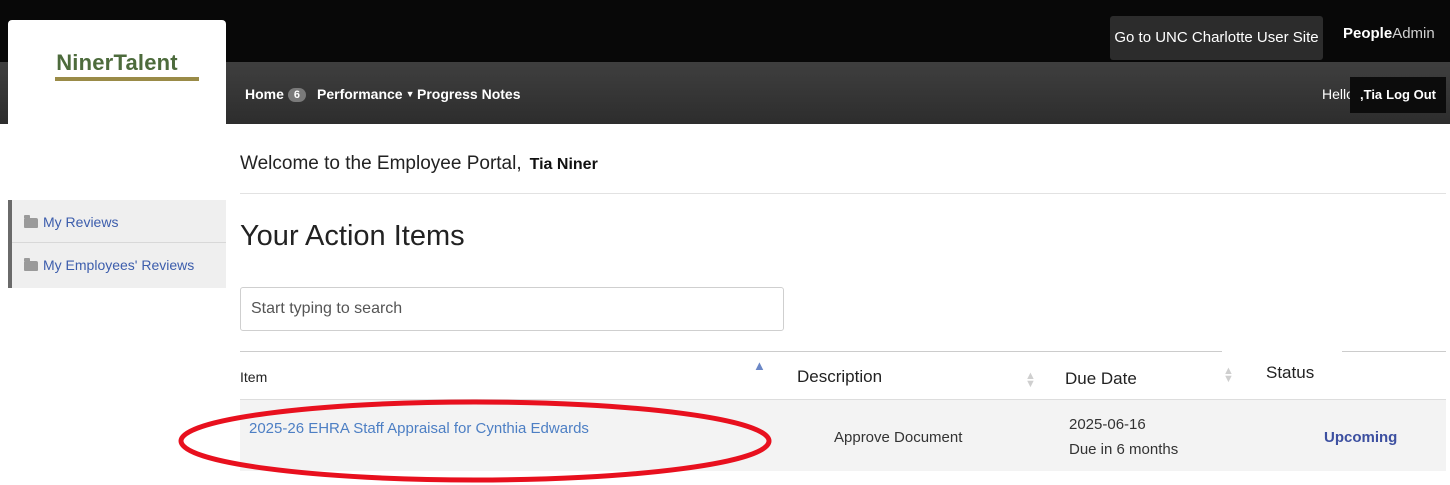 The height and width of the screenshot is (485, 1450). Describe the element at coordinates (381, 163) in the screenshot. I see `welcome-text: Welcome to the Employee Portal,` at that location.